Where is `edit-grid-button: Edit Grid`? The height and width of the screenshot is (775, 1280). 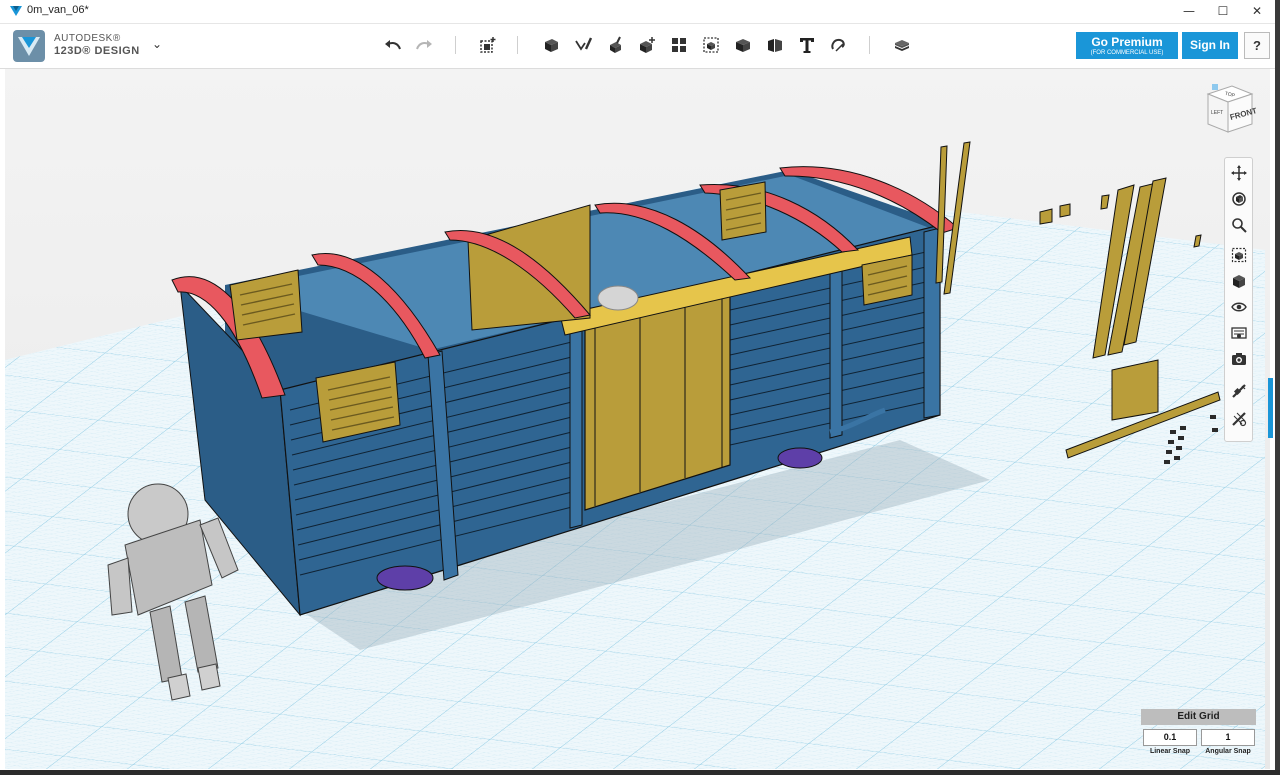
edit-grid-button: Edit Grid is located at coordinates (1198, 717).